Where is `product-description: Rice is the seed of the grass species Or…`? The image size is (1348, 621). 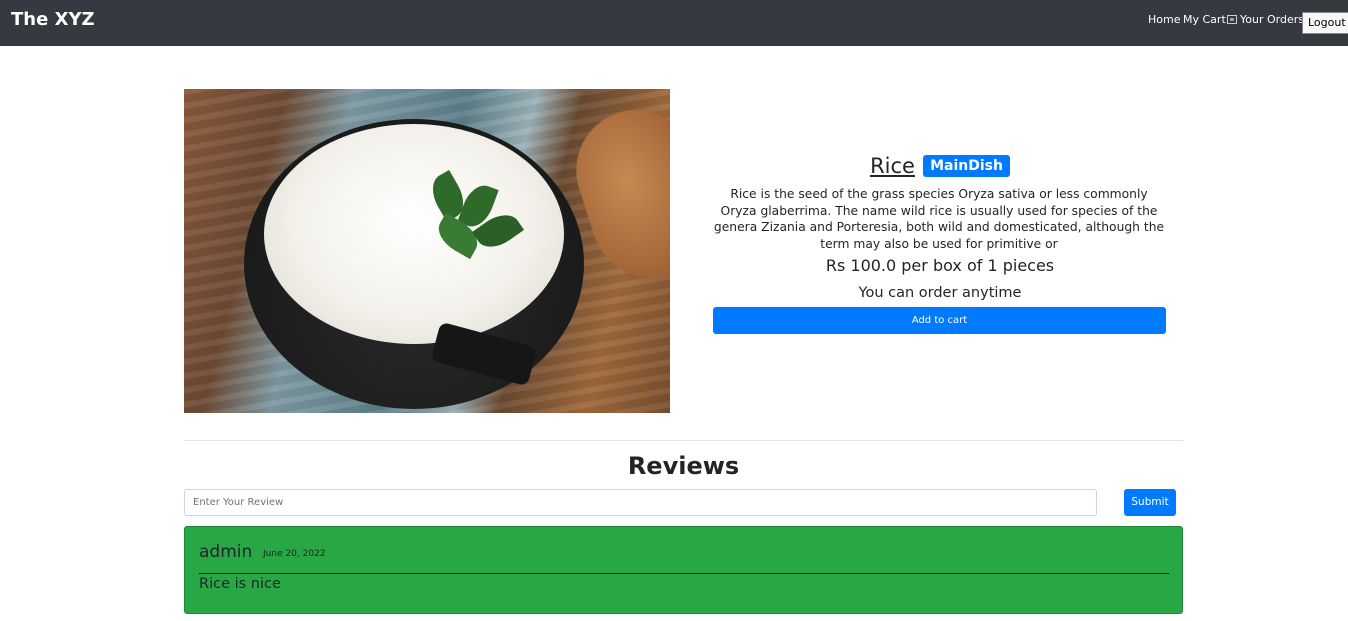 product-description: Rice is the seed of the grass species Or… is located at coordinates (939, 219).